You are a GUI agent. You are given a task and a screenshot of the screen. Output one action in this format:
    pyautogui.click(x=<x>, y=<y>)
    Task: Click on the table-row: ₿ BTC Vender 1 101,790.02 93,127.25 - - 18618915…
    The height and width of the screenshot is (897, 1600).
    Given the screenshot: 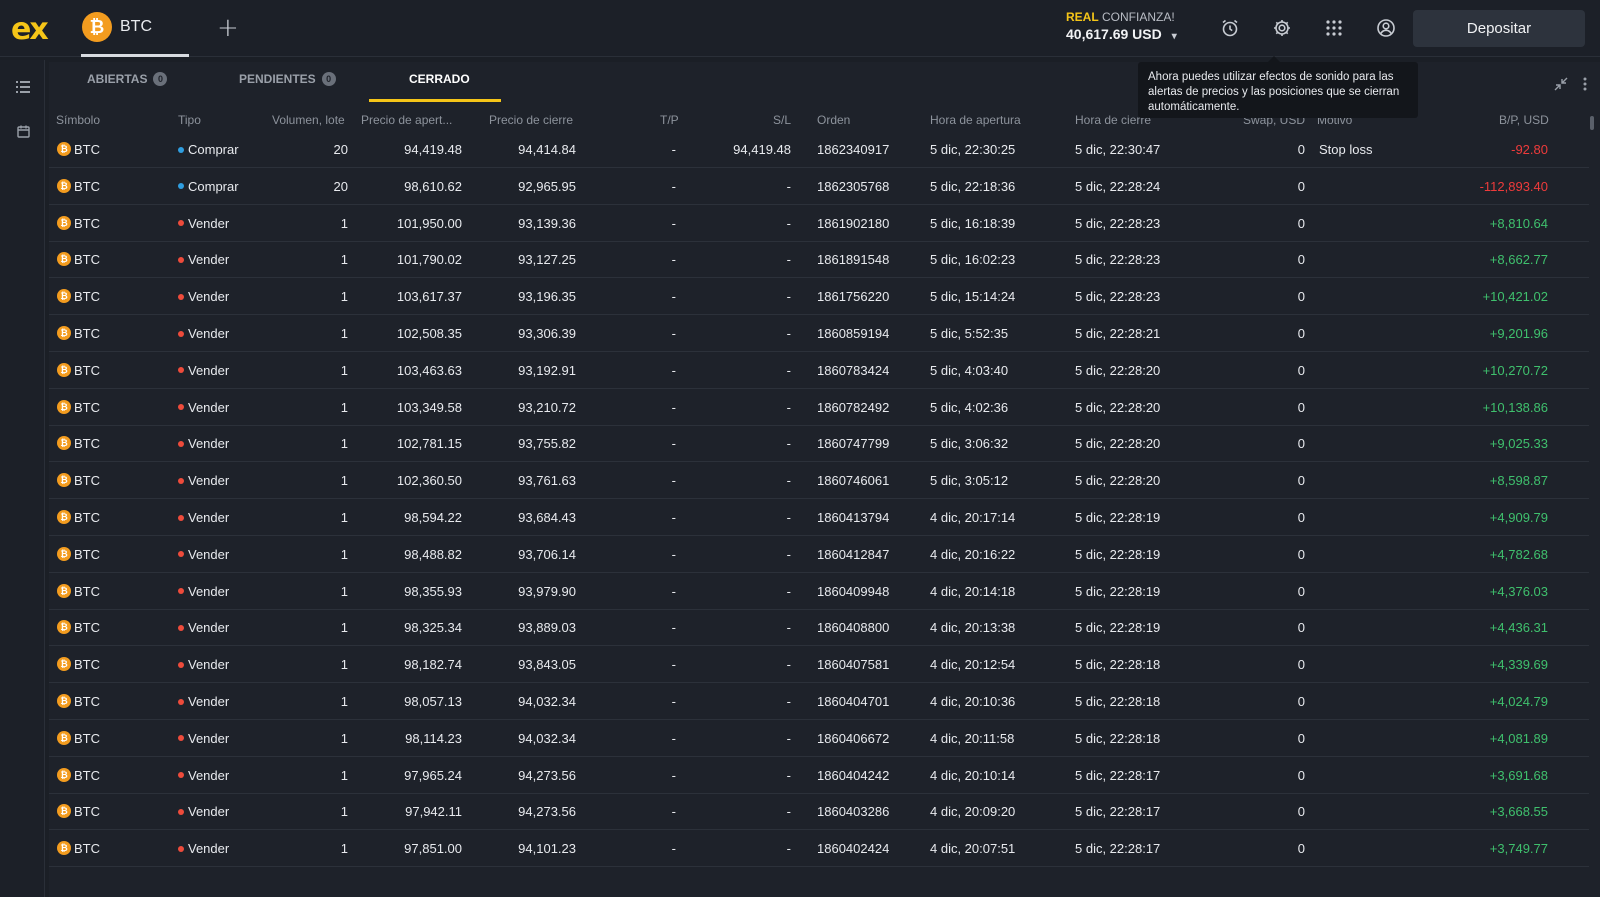 What is the action you would take?
    pyautogui.click(x=819, y=260)
    